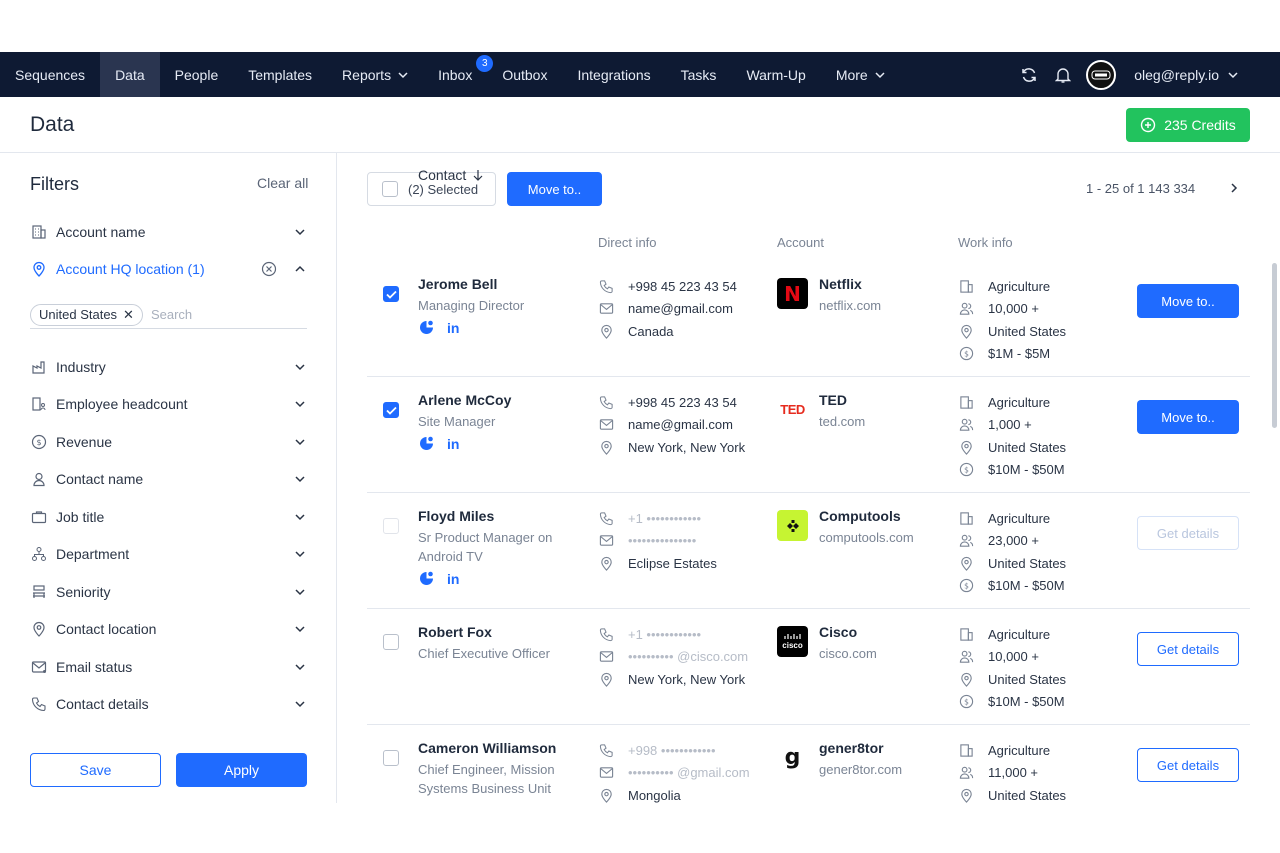 Image resolution: width=1280 pixels, height=853 pixels. What do you see at coordinates (197, 74) in the screenshot?
I see `nav-people: People` at bounding box center [197, 74].